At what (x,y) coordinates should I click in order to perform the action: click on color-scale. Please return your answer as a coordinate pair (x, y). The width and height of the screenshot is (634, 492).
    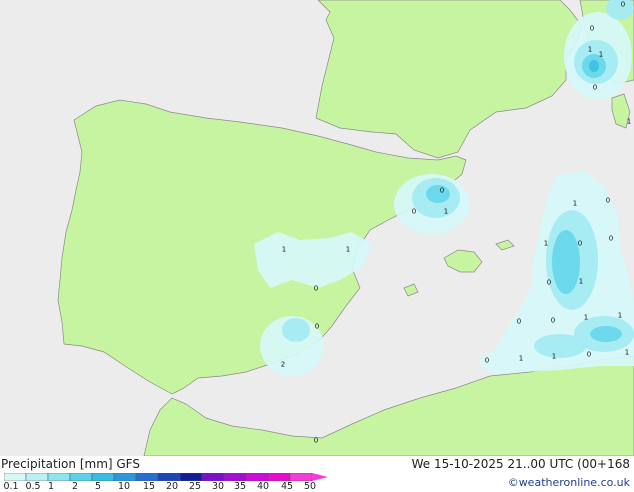
    Looking at the image, I should click on (166, 477).